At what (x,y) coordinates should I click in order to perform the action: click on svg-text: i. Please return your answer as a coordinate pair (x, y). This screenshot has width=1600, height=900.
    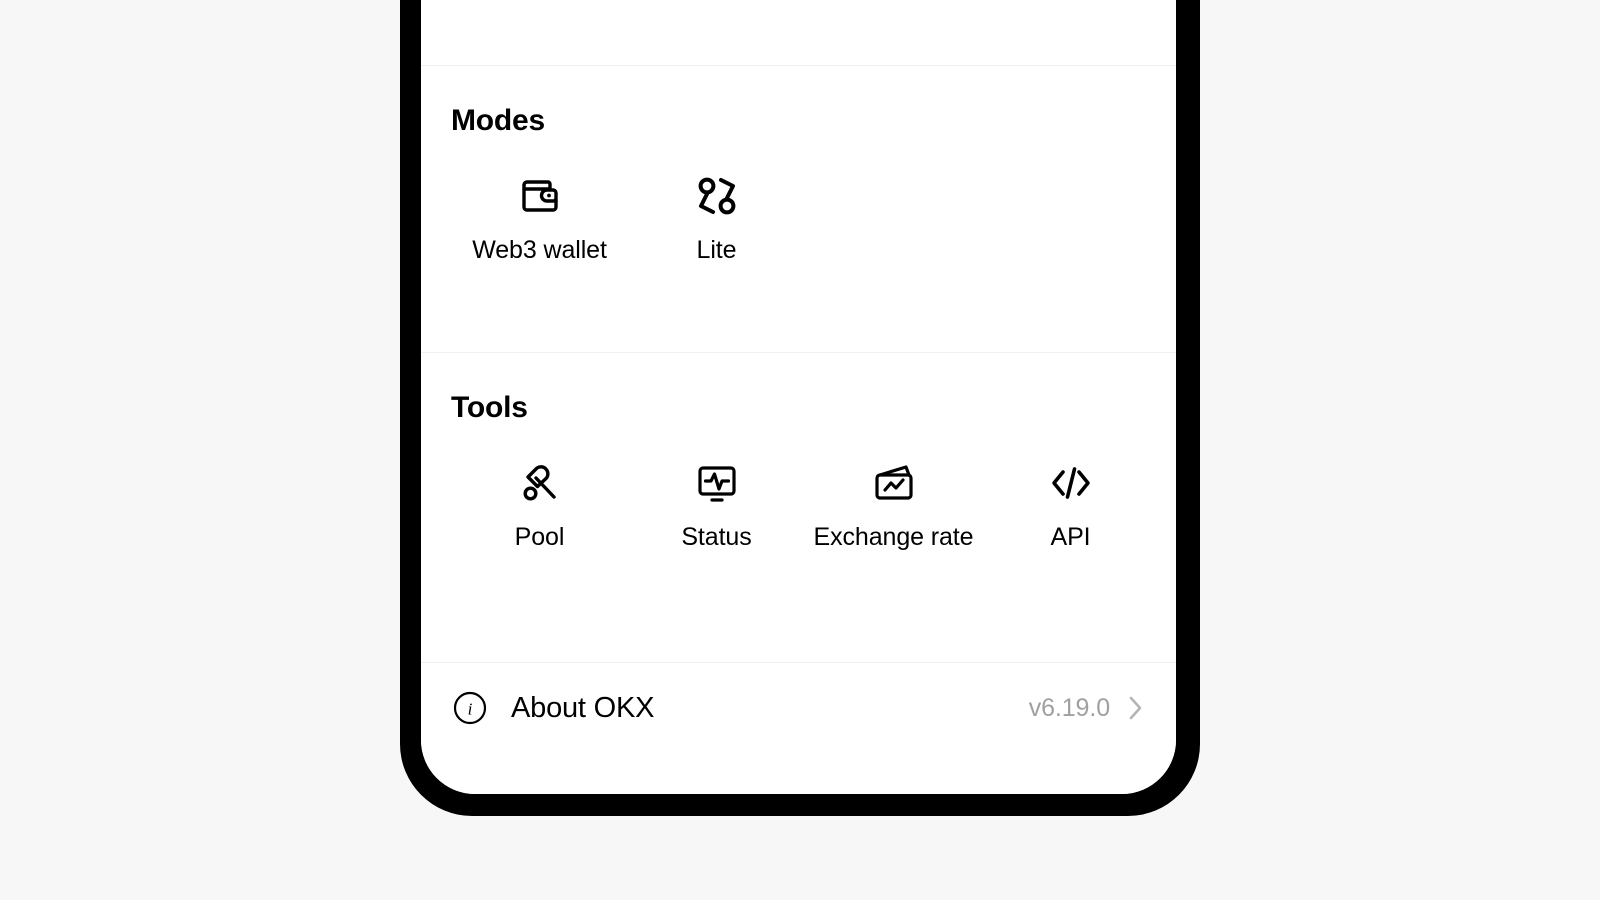
    Looking at the image, I should click on (470, 709).